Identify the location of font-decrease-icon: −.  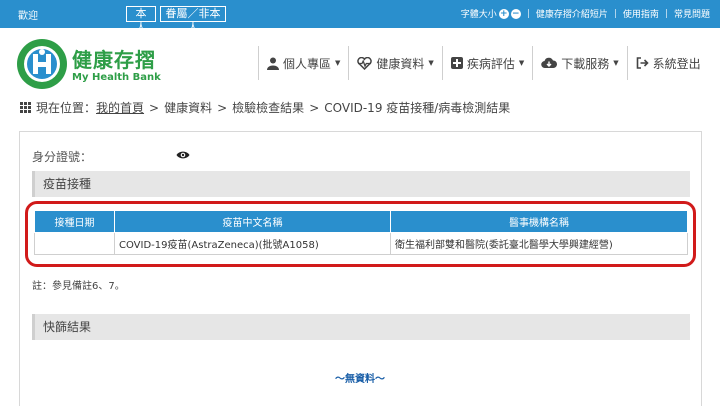
(515, 13).